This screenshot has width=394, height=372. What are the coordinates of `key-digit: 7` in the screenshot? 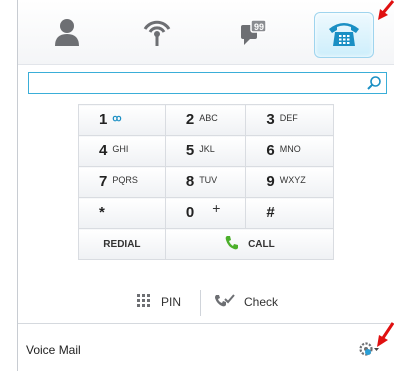 It's located at (103, 181).